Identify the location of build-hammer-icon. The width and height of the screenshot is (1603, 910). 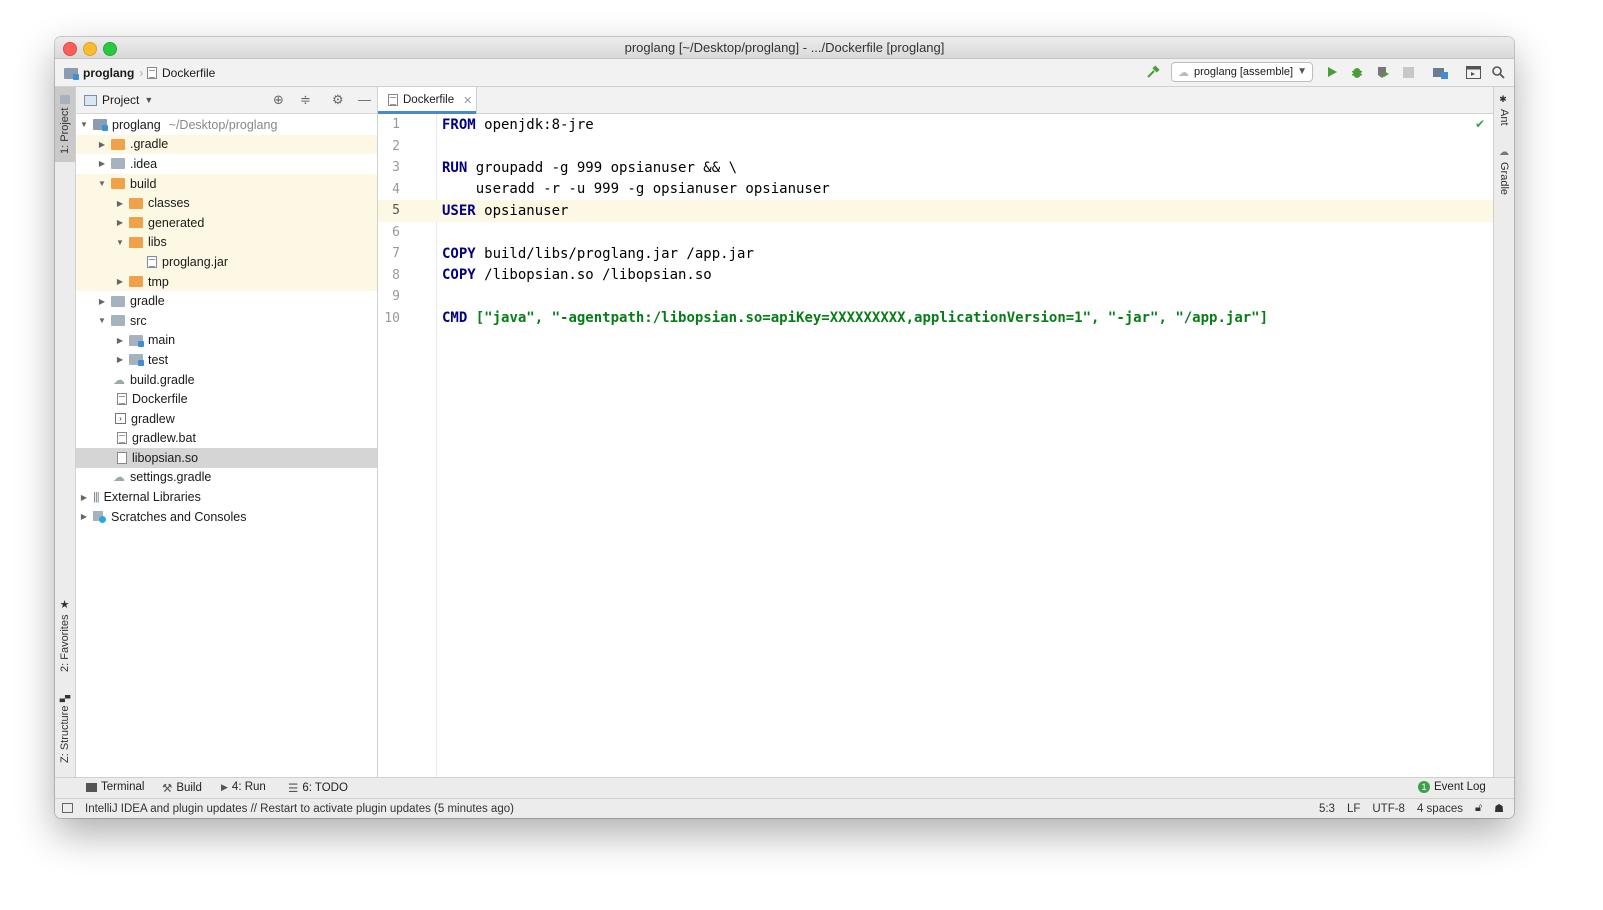
(1153, 72).